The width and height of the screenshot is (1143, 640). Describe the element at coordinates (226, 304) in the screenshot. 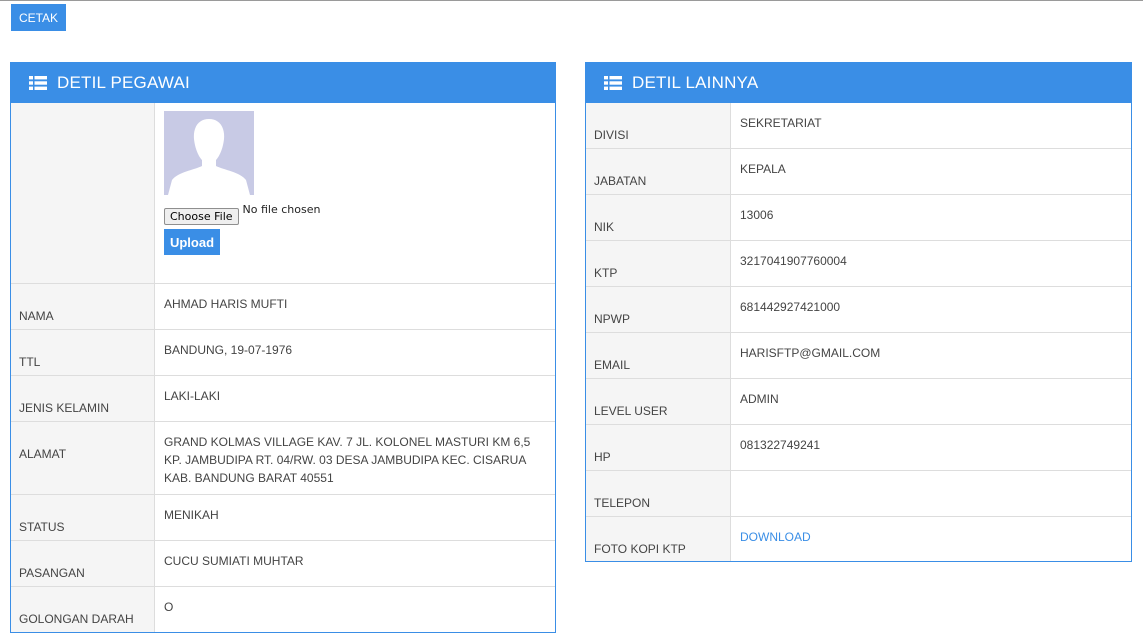

I see `row-value: AHMAD HARIS MUFTI` at that location.